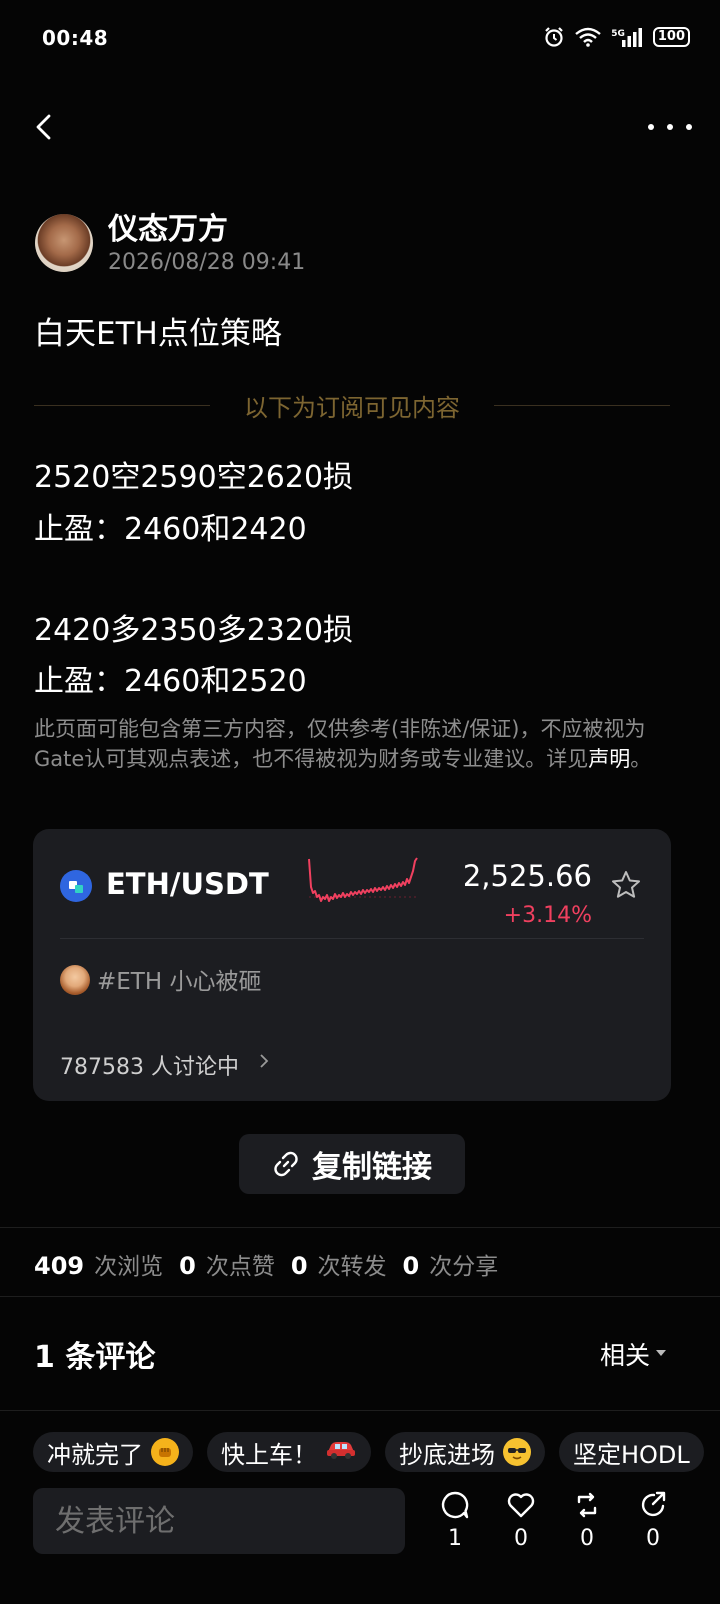 The image size is (720, 1604). I want to click on comment-sort-dropdown: 相关, so click(625, 1354).